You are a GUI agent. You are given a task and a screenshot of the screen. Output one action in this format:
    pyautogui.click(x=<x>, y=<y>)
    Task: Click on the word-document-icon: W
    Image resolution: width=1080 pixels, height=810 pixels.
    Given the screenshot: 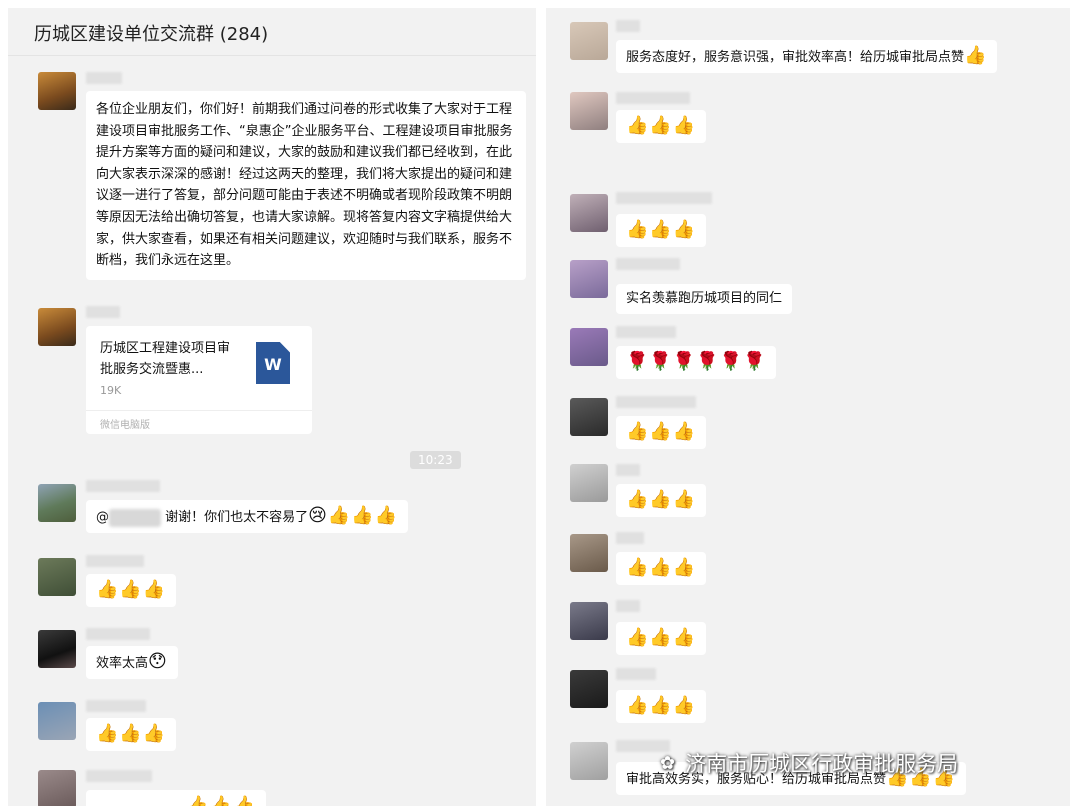 What is the action you would take?
    pyautogui.click(x=273, y=363)
    